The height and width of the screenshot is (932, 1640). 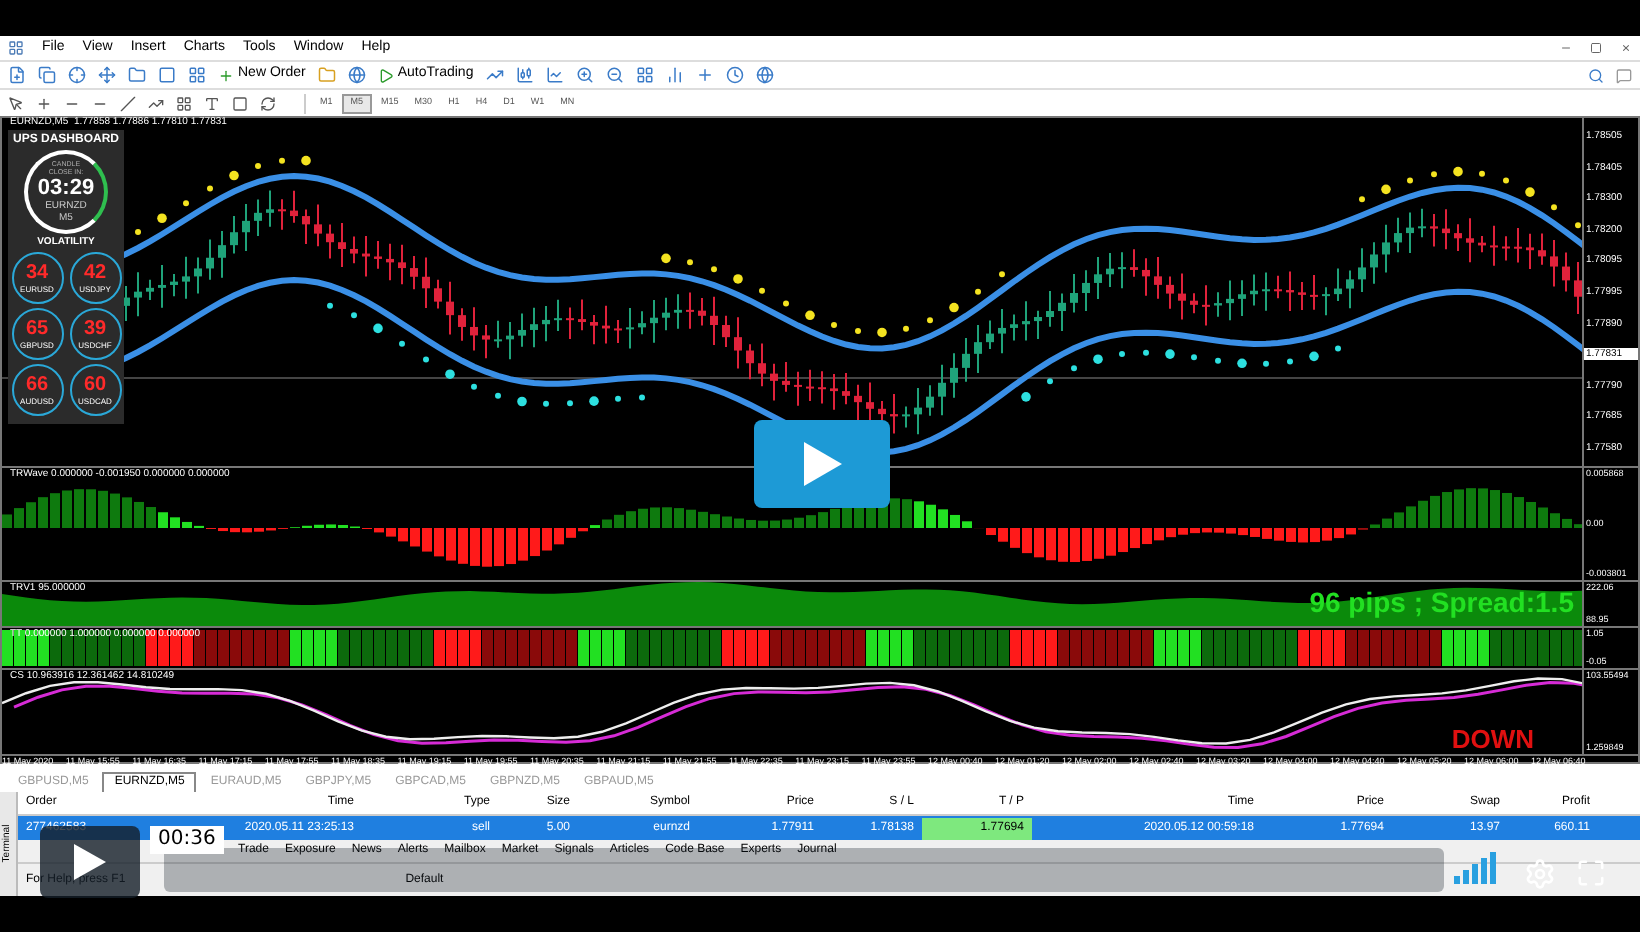 What do you see at coordinates (37, 329) in the screenshot?
I see `volatility-value: 65` at bounding box center [37, 329].